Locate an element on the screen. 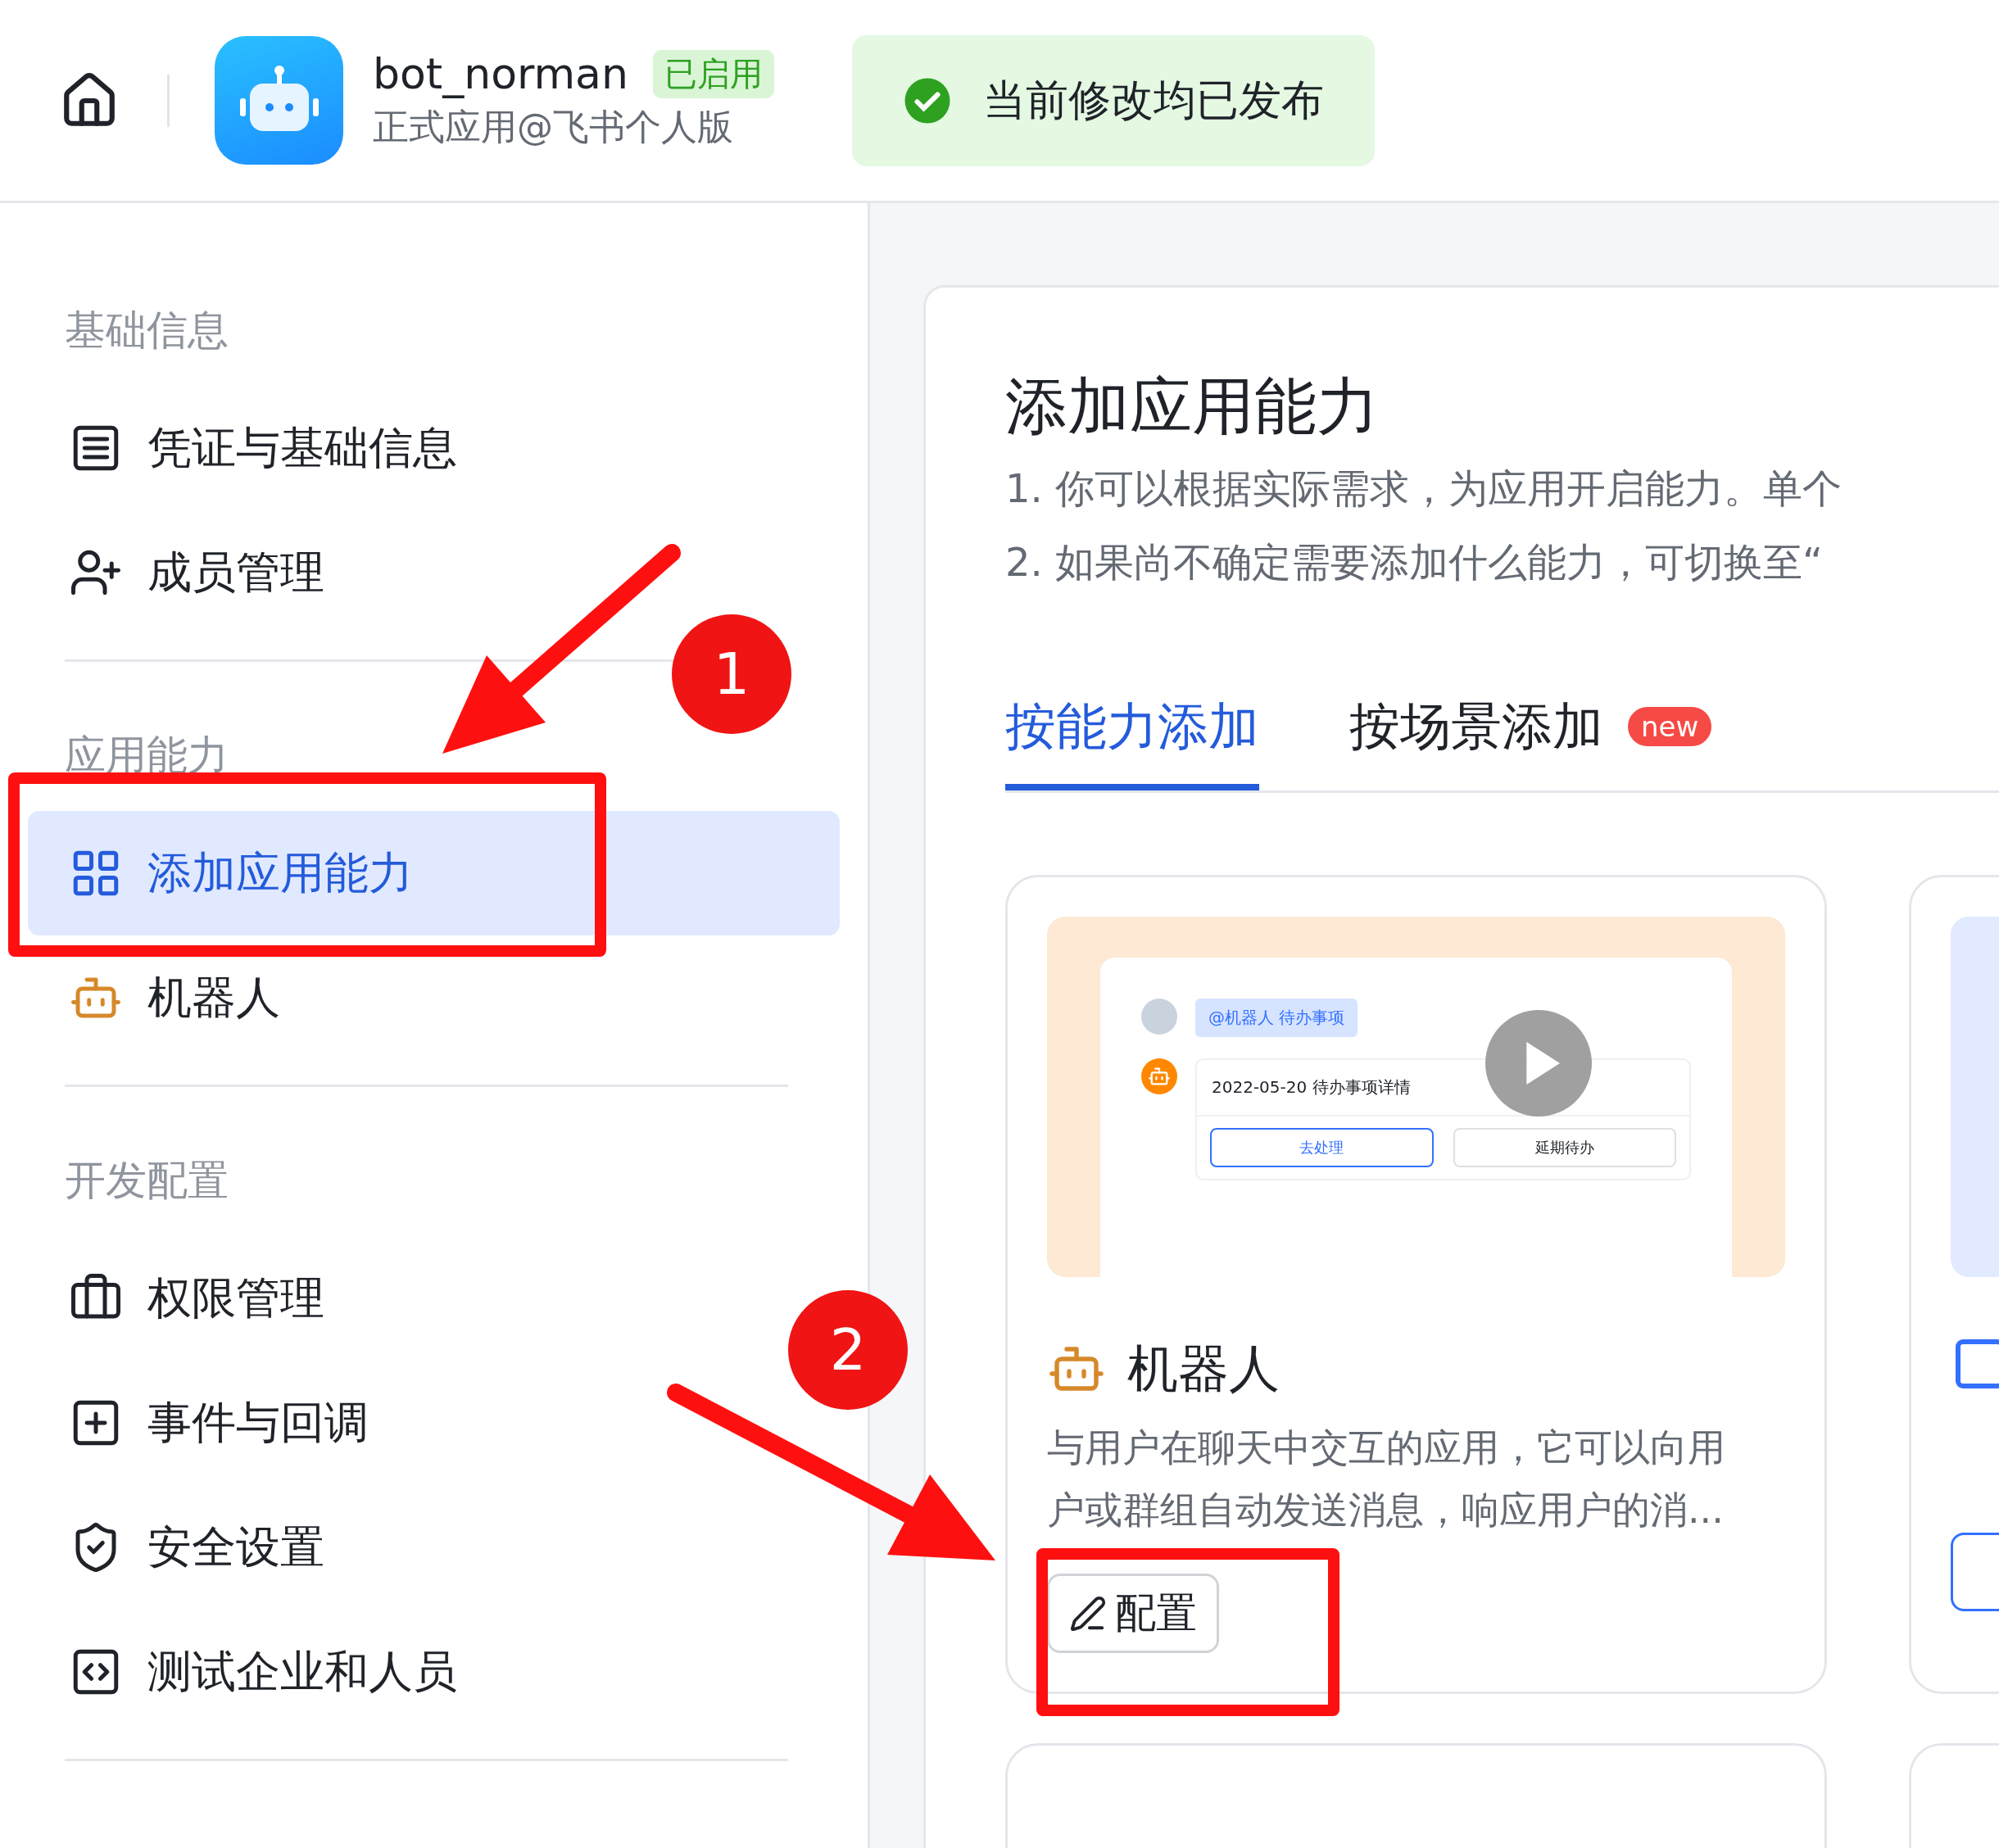 The height and width of the screenshot is (1848, 1999). mention-bubble: @机器人 待办事项 is located at coordinates (1276, 1018).